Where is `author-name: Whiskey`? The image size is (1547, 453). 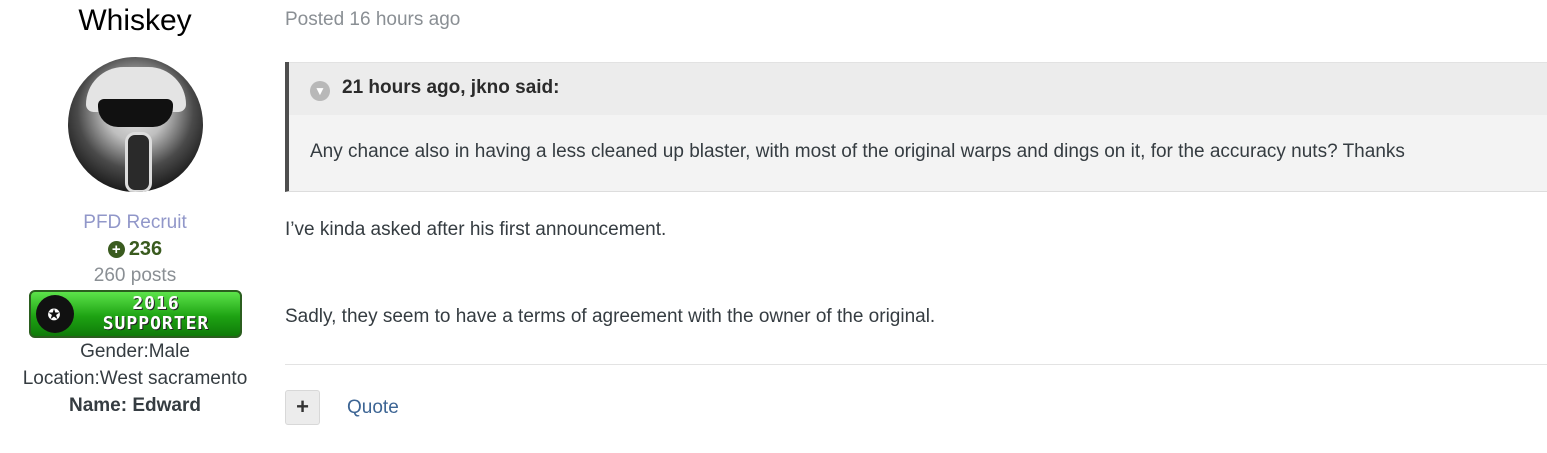
author-name: Whiskey is located at coordinates (135, 21).